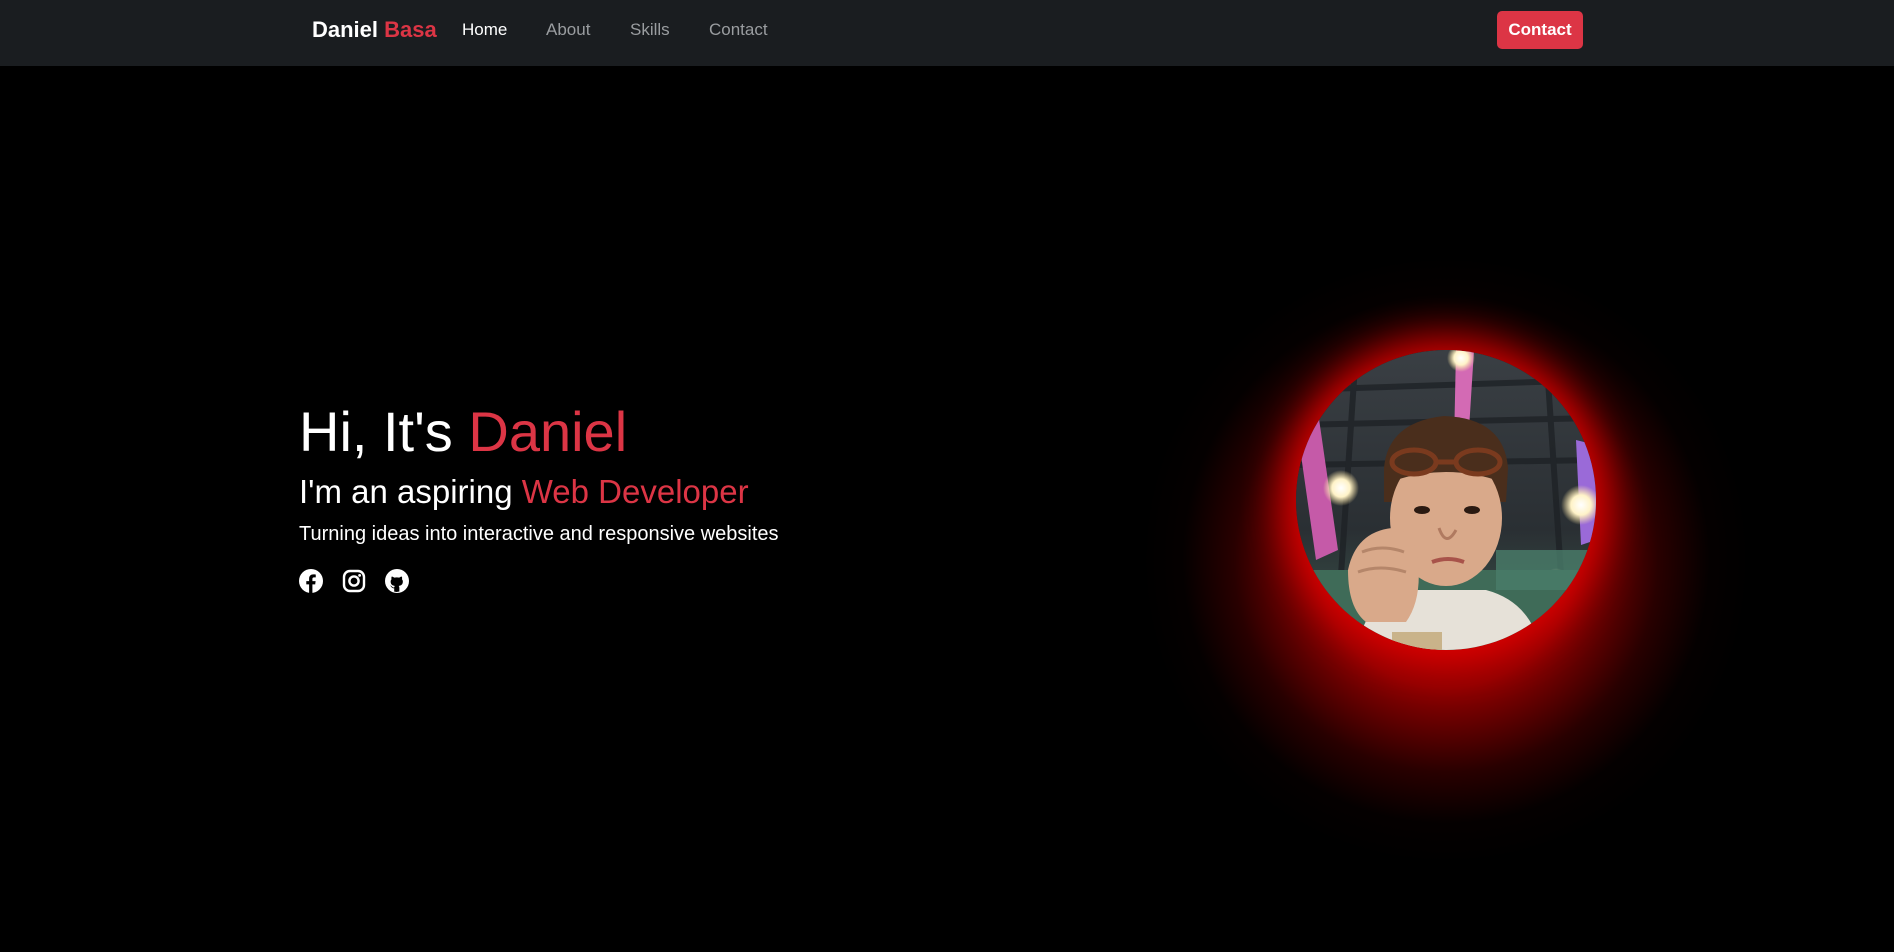 The height and width of the screenshot is (952, 1894). I want to click on nav-link-skills: Skills, so click(650, 30).